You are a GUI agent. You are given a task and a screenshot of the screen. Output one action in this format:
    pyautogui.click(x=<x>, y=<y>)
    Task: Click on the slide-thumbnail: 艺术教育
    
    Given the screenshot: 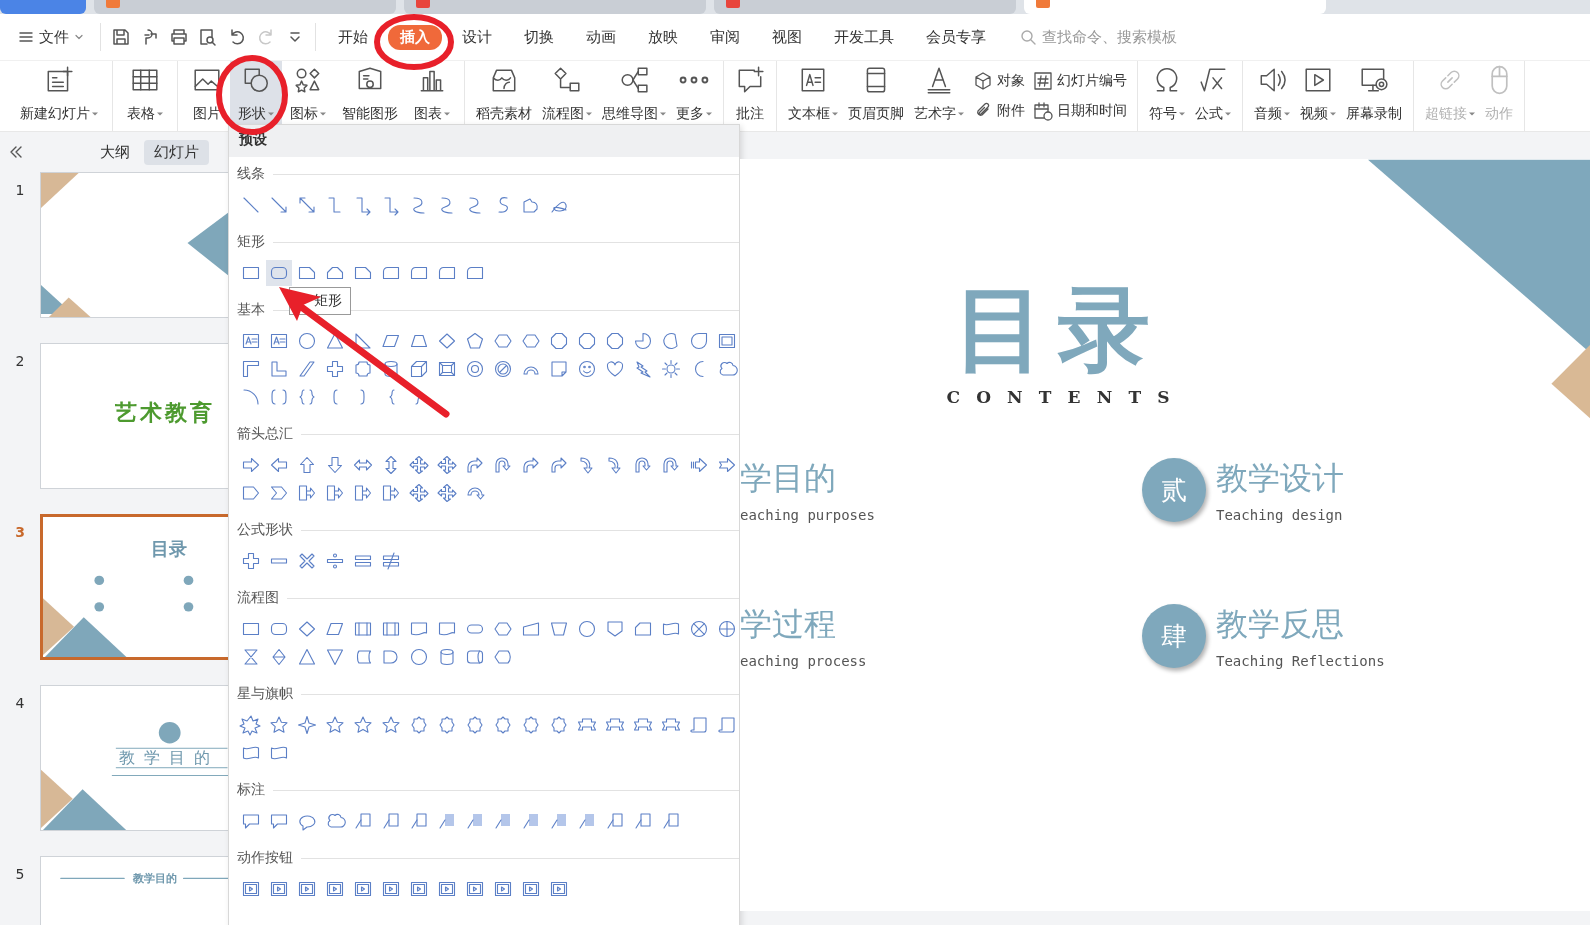 What is the action you would take?
    pyautogui.click(x=134, y=416)
    